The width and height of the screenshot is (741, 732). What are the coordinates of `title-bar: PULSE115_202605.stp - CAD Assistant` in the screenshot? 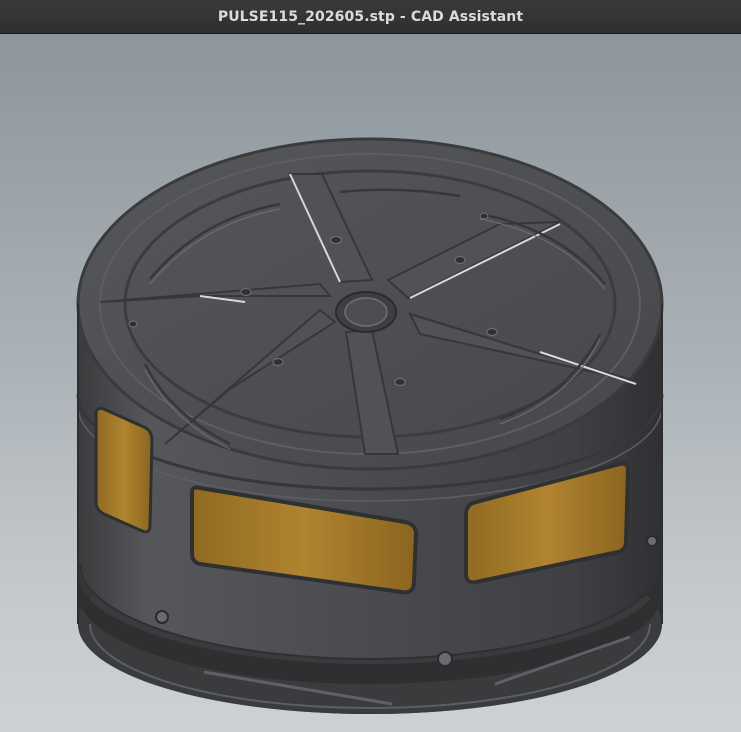 It's located at (370, 17).